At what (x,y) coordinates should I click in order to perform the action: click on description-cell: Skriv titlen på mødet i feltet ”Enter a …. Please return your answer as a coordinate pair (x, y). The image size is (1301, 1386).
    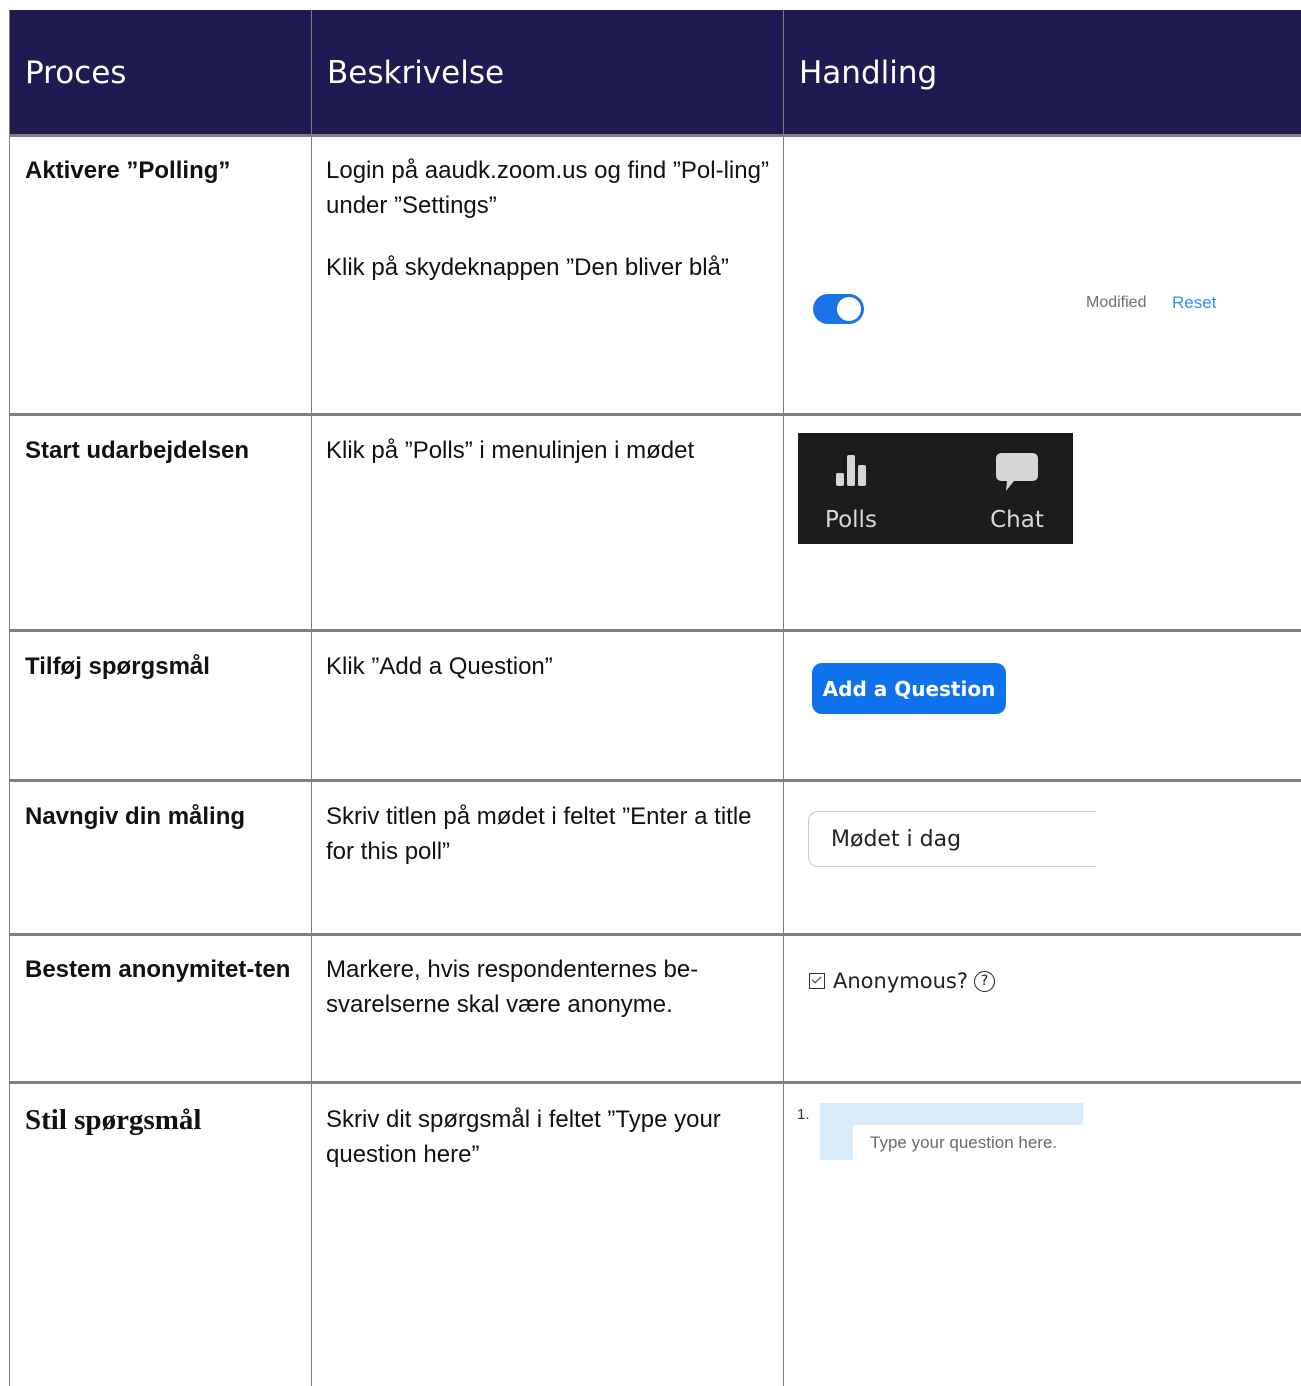
    Looking at the image, I should click on (551, 847).